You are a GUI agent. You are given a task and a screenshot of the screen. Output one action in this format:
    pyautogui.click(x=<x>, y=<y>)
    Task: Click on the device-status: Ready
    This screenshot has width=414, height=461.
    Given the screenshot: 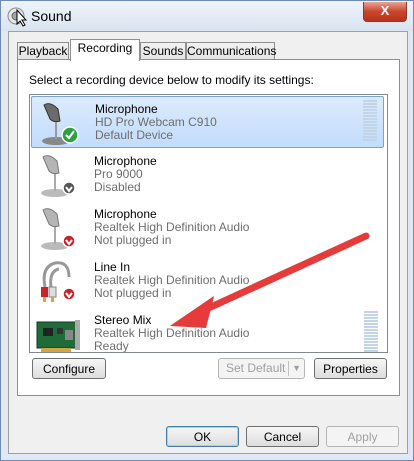 What is the action you would take?
    pyautogui.click(x=111, y=346)
    